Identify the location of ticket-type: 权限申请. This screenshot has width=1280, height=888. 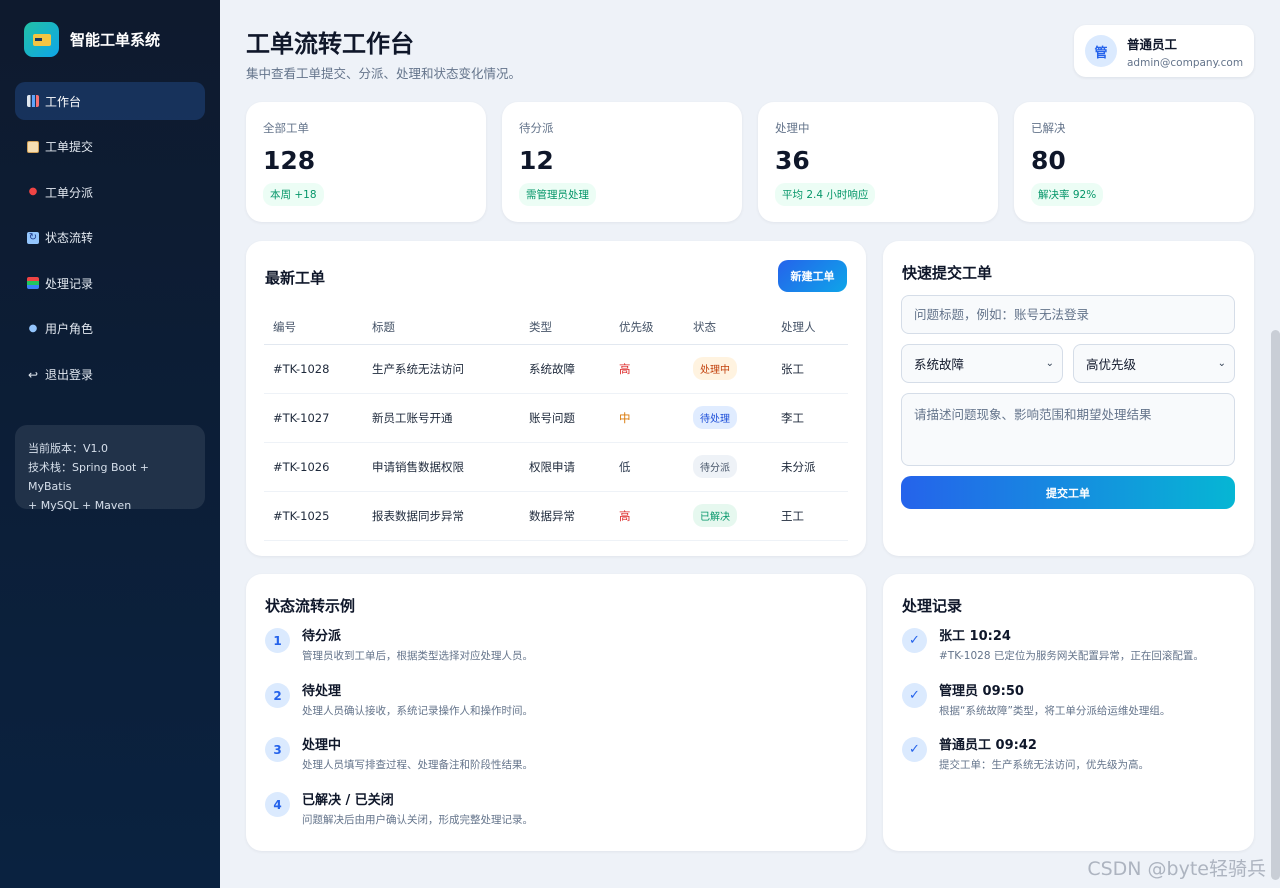
(565, 467).